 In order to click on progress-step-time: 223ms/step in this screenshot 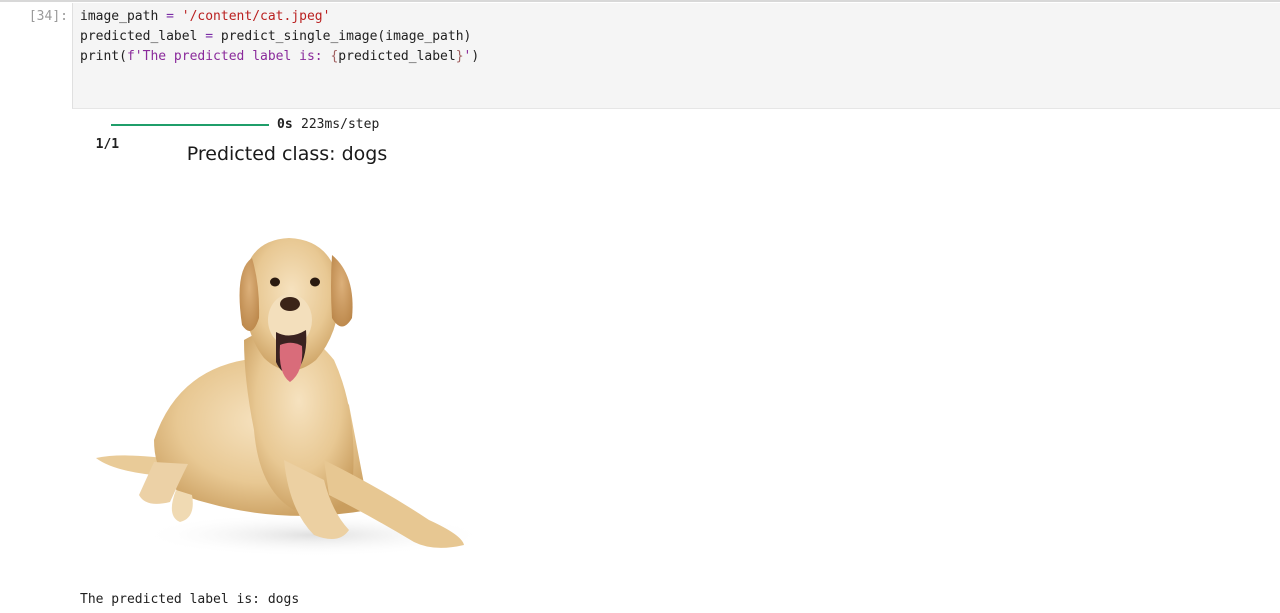, I will do `click(340, 124)`.